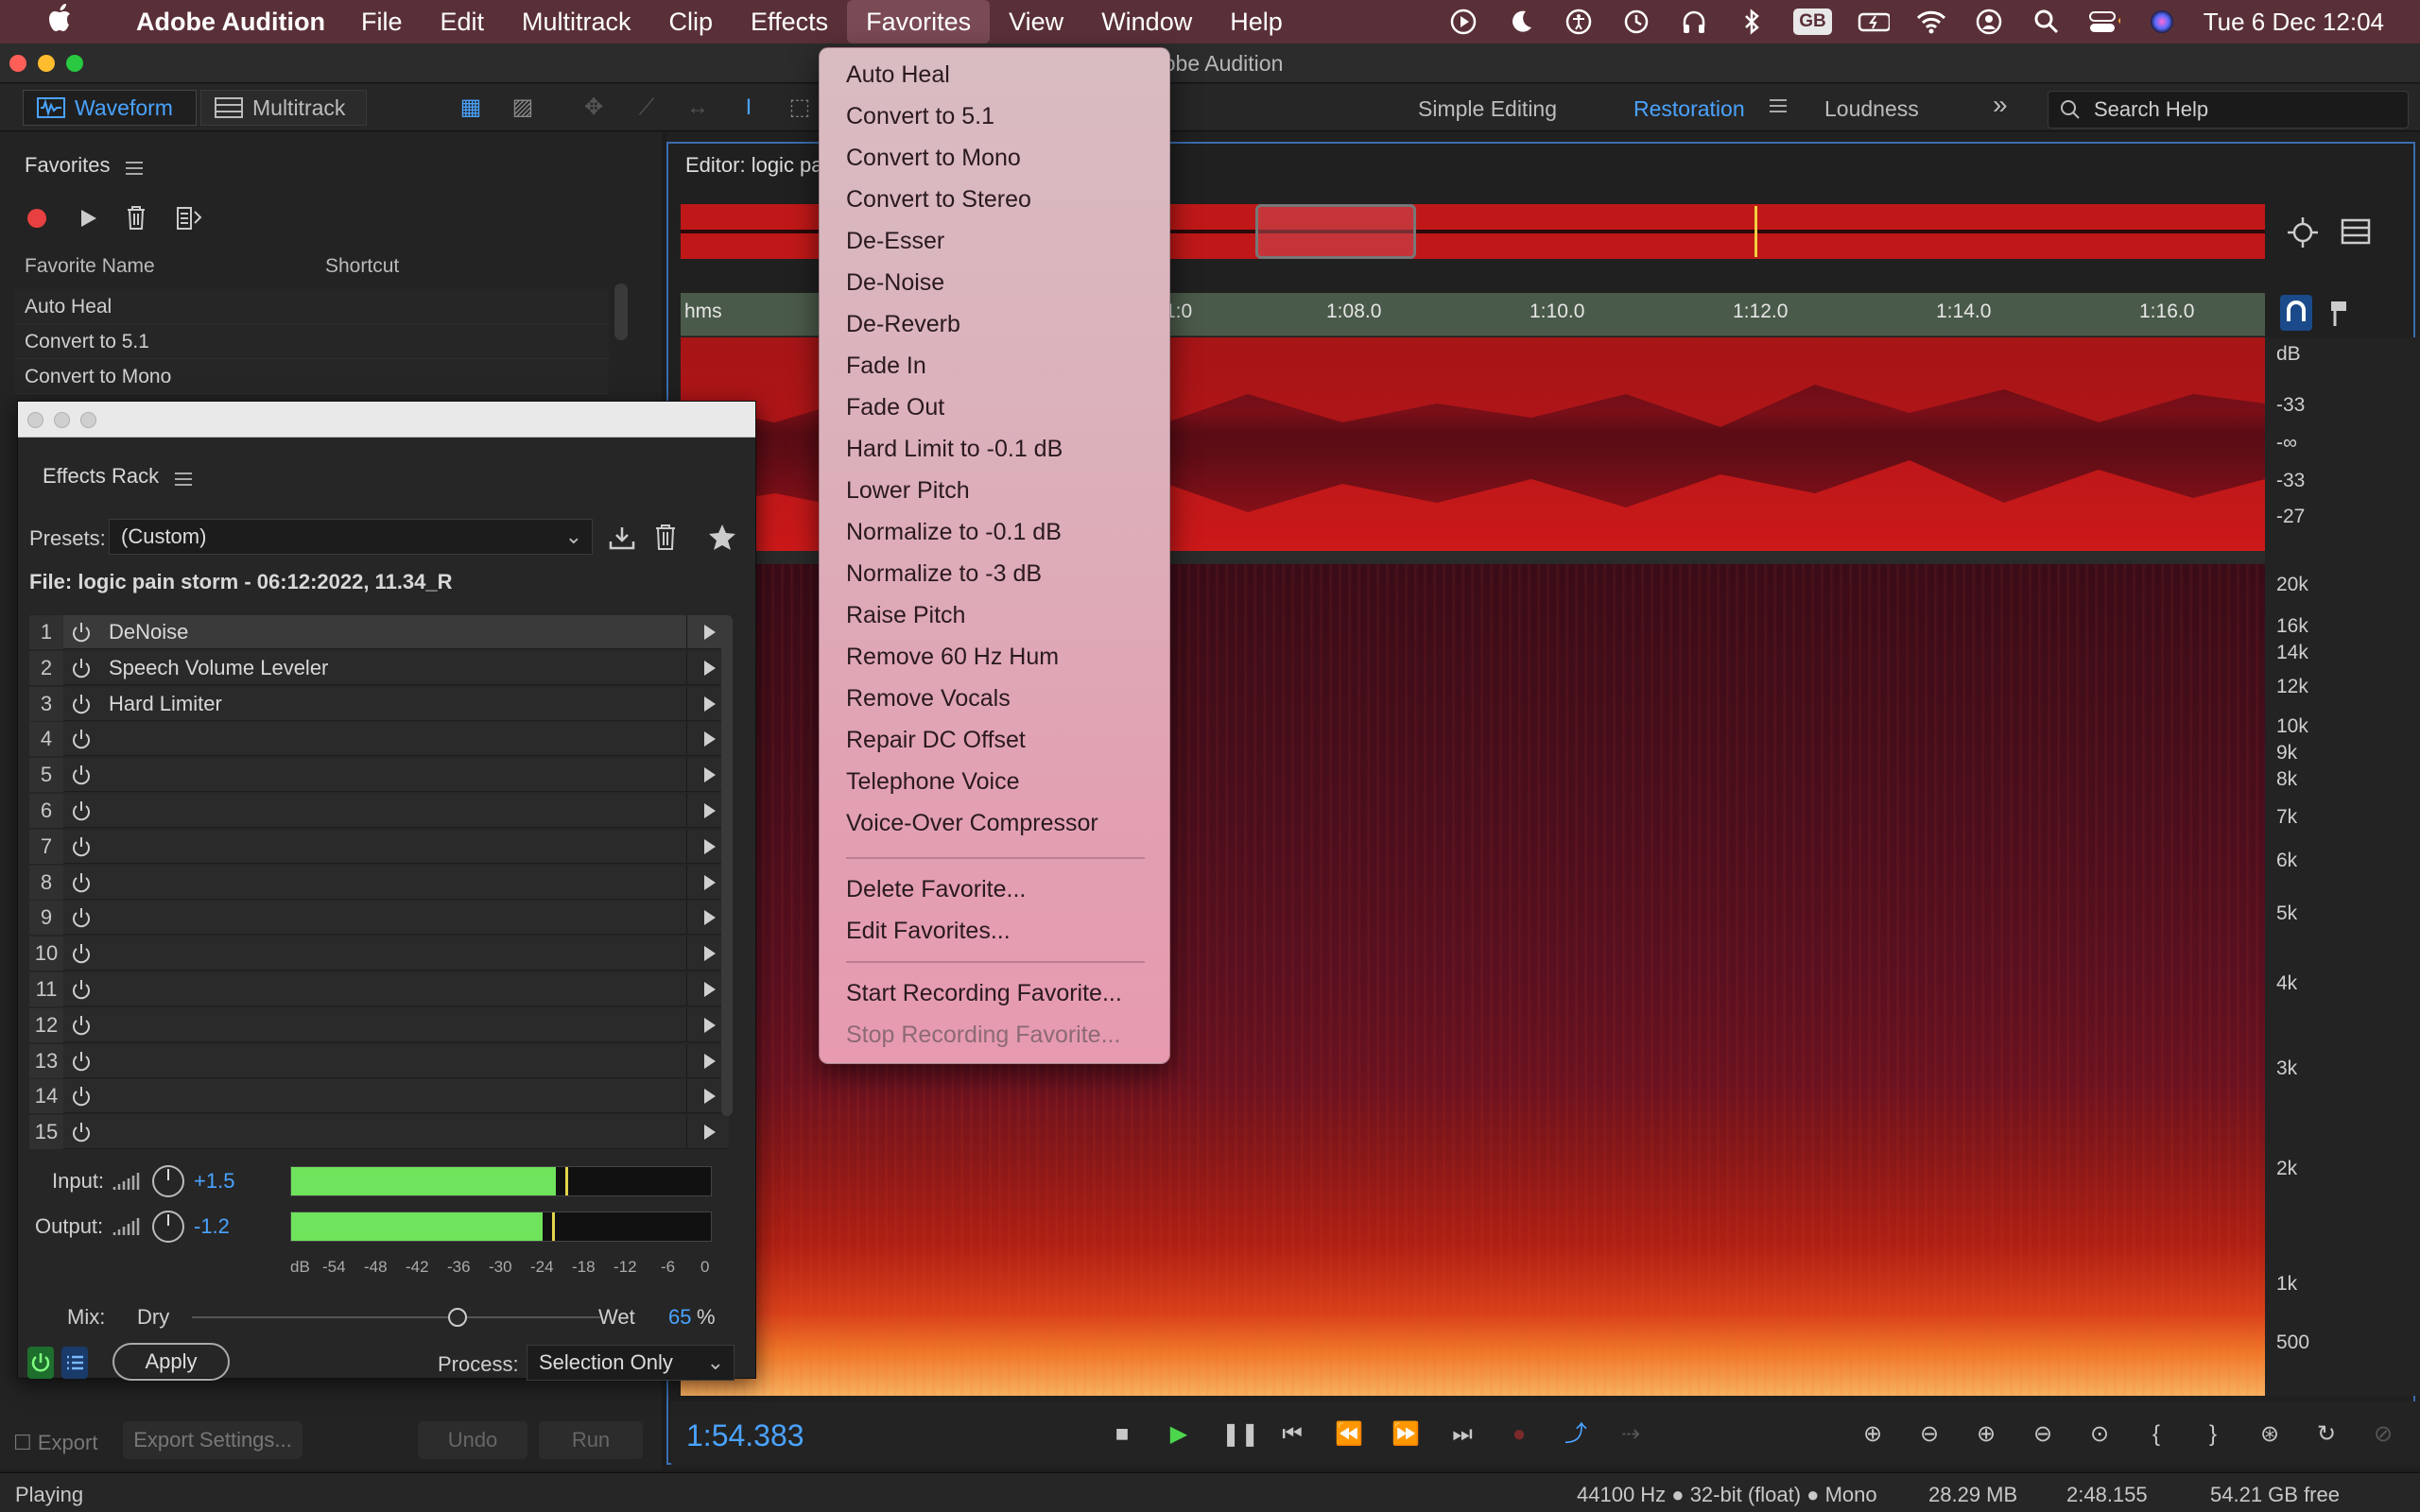 The width and height of the screenshot is (2420, 1512). I want to click on output-gain-value: -1.2, so click(212, 1226).